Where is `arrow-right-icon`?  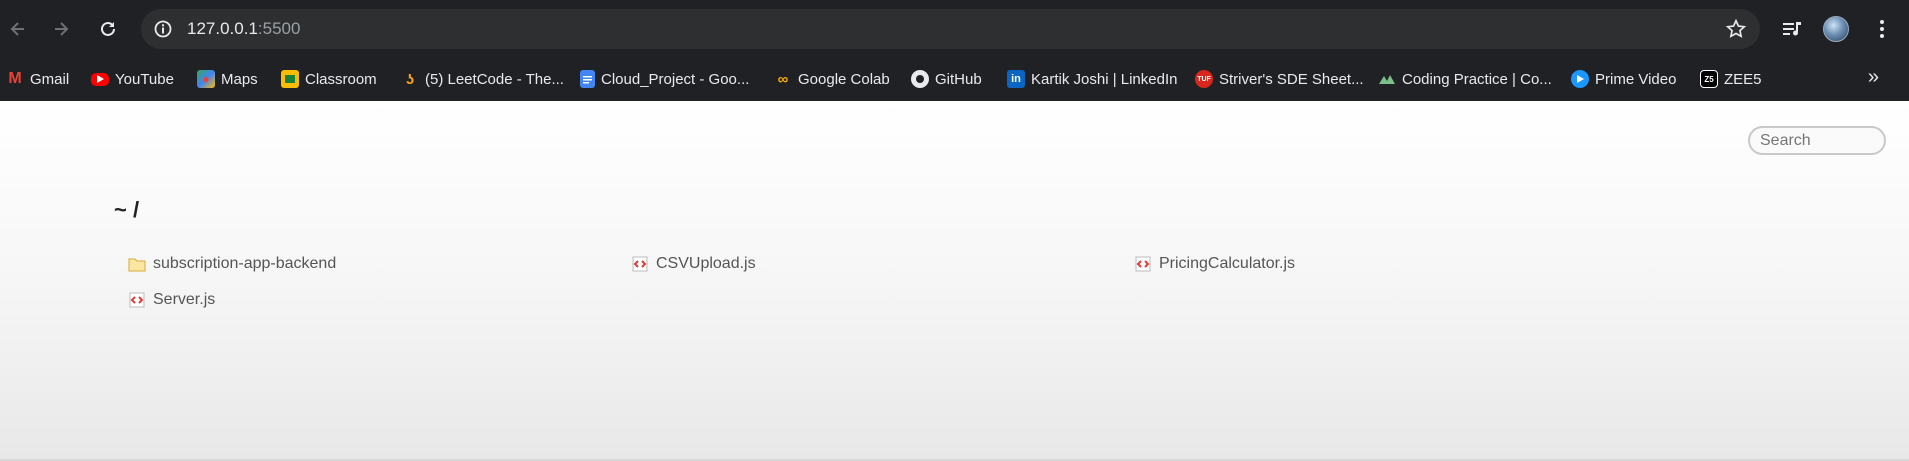 arrow-right-icon is located at coordinates (62, 29).